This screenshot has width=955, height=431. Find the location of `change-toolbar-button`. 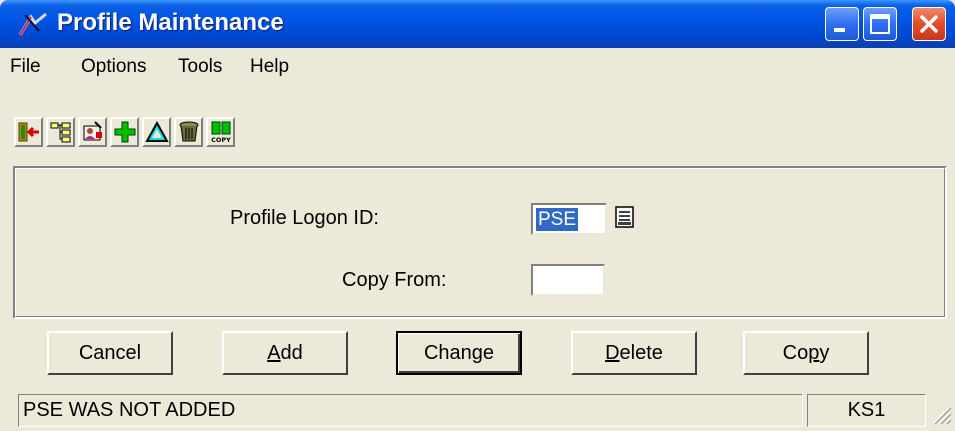

change-toolbar-button is located at coordinates (156, 132).